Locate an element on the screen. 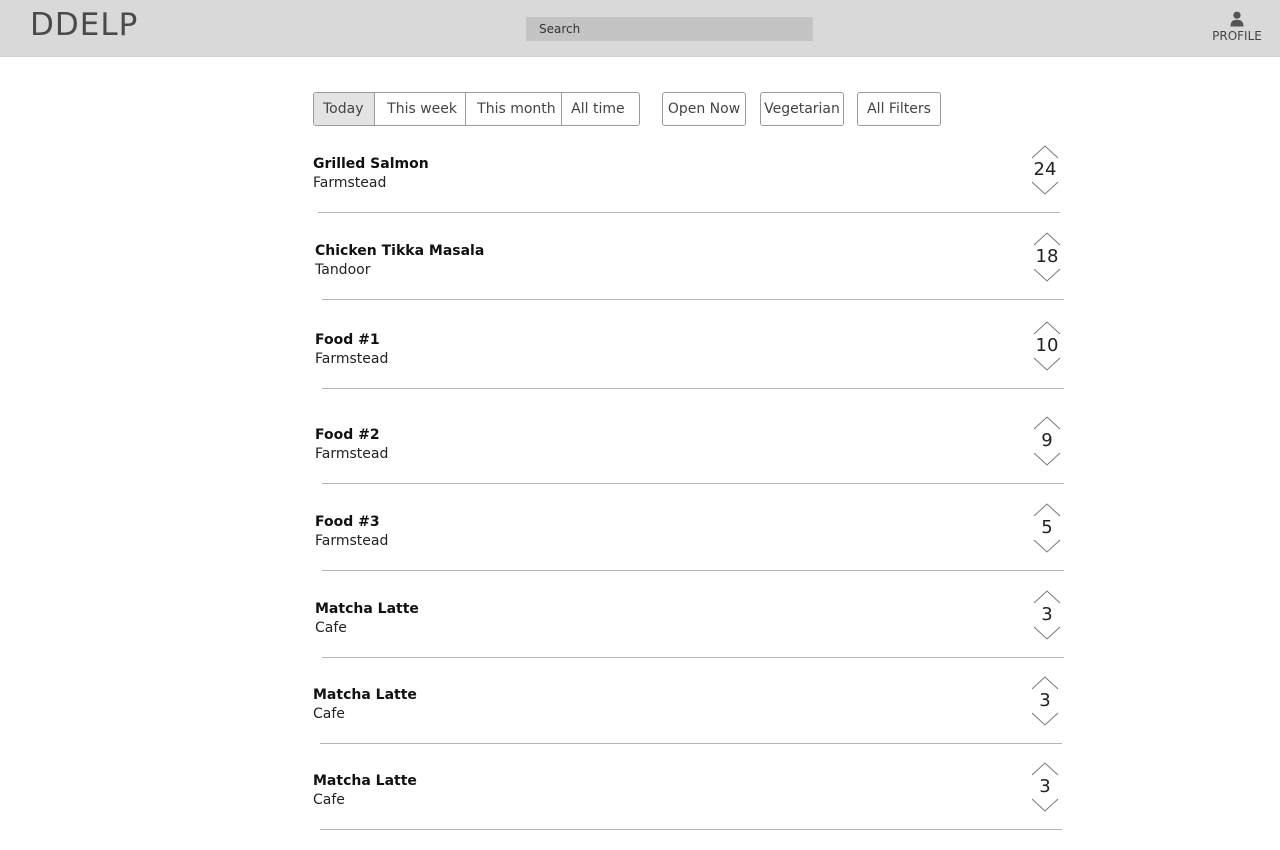  vote-control: 10 is located at coordinates (1047, 346).